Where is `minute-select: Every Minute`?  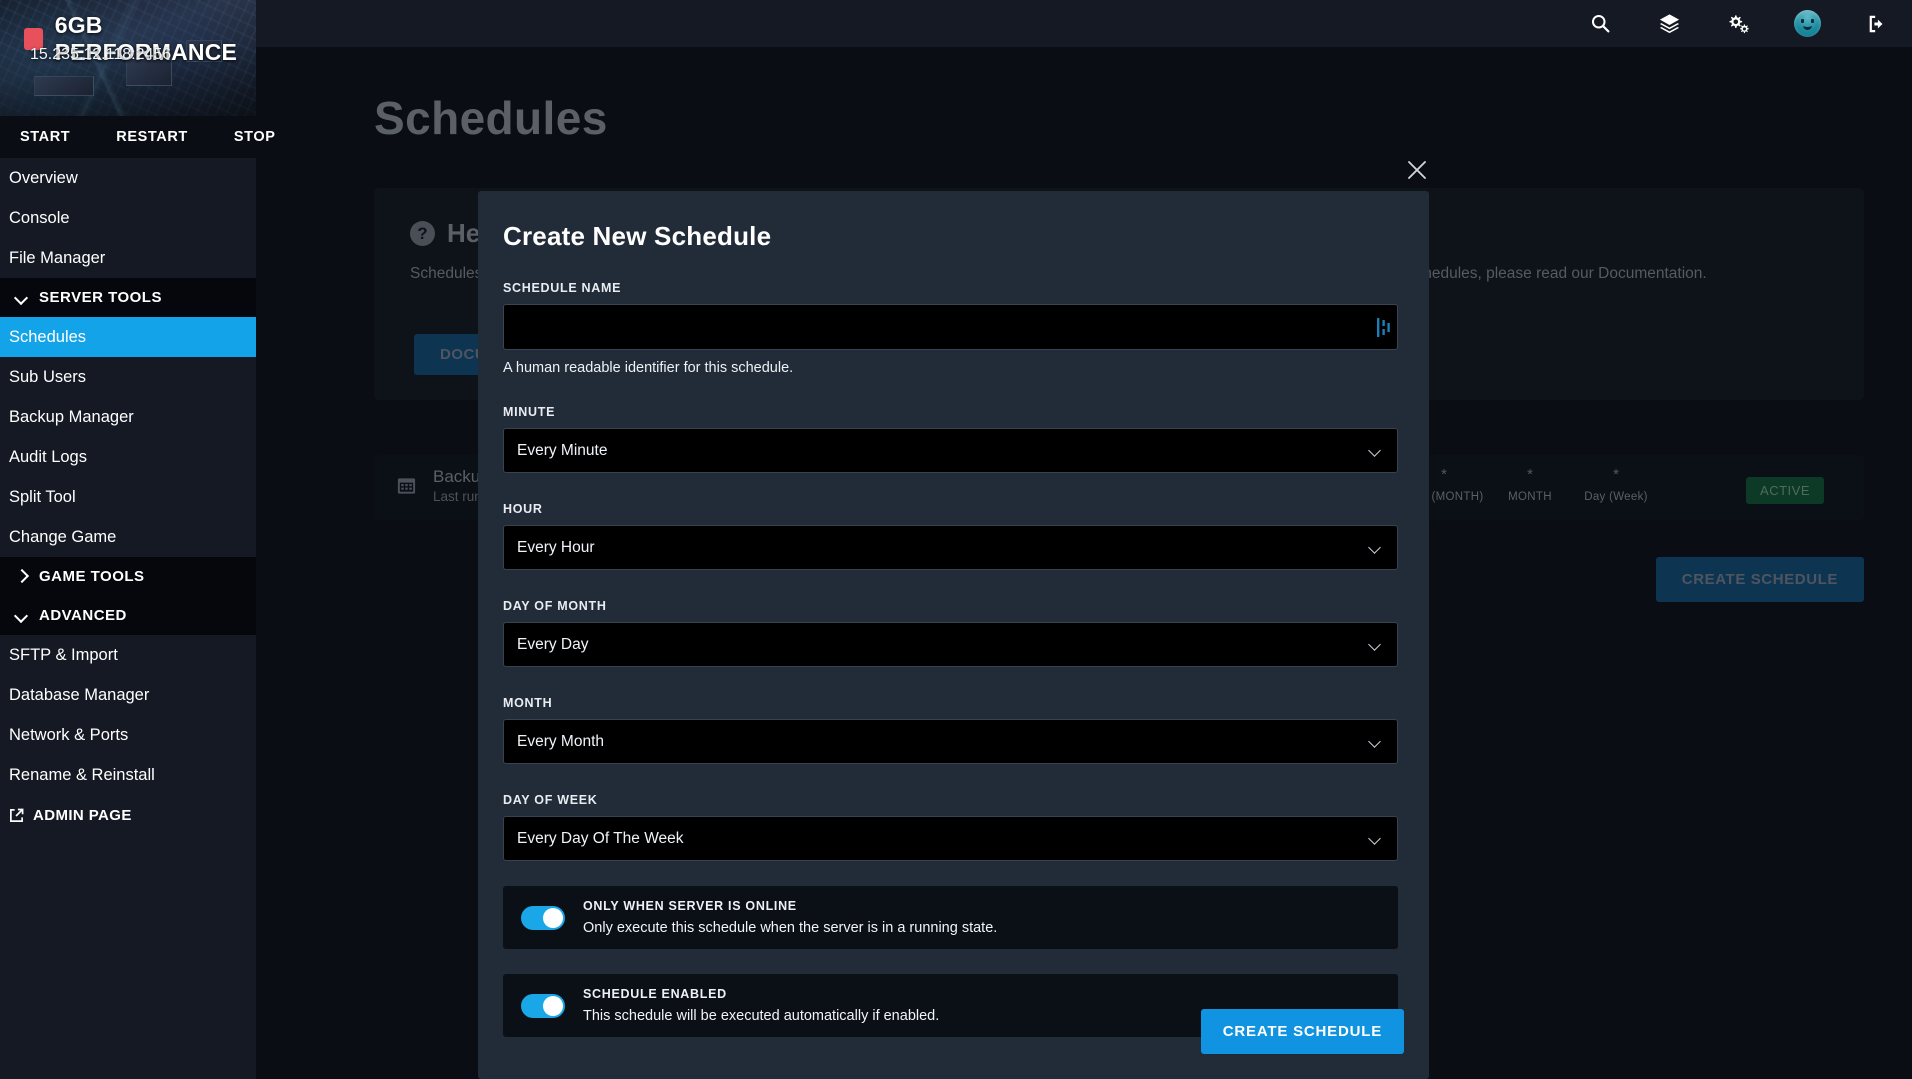
minute-select: Every Minute is located at coordinates (950, 450).